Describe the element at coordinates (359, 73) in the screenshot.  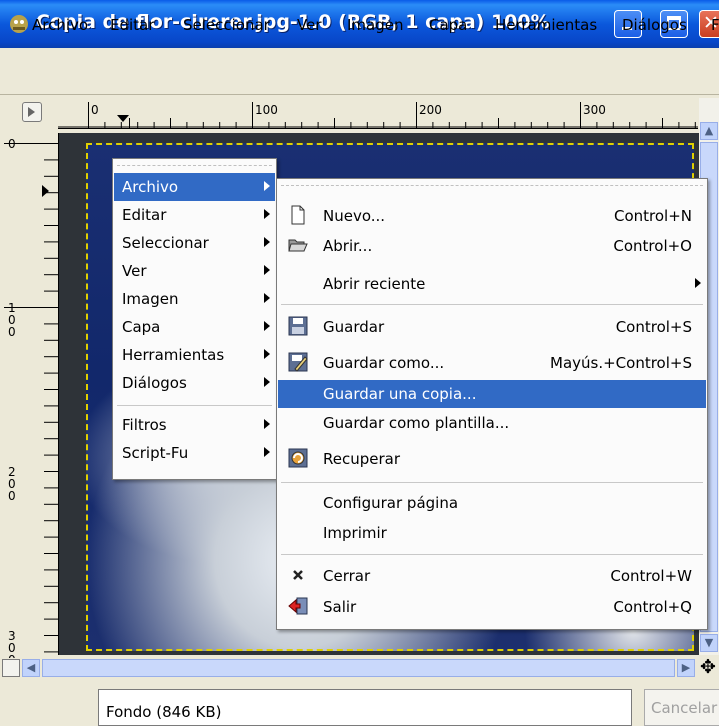
I see `menubar` at that location.